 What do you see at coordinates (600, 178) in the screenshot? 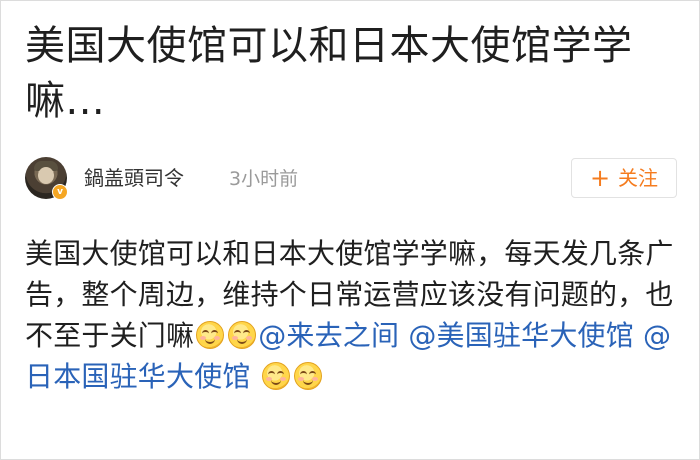
I see `plus-icon: +` at bounding box center [600, 178].